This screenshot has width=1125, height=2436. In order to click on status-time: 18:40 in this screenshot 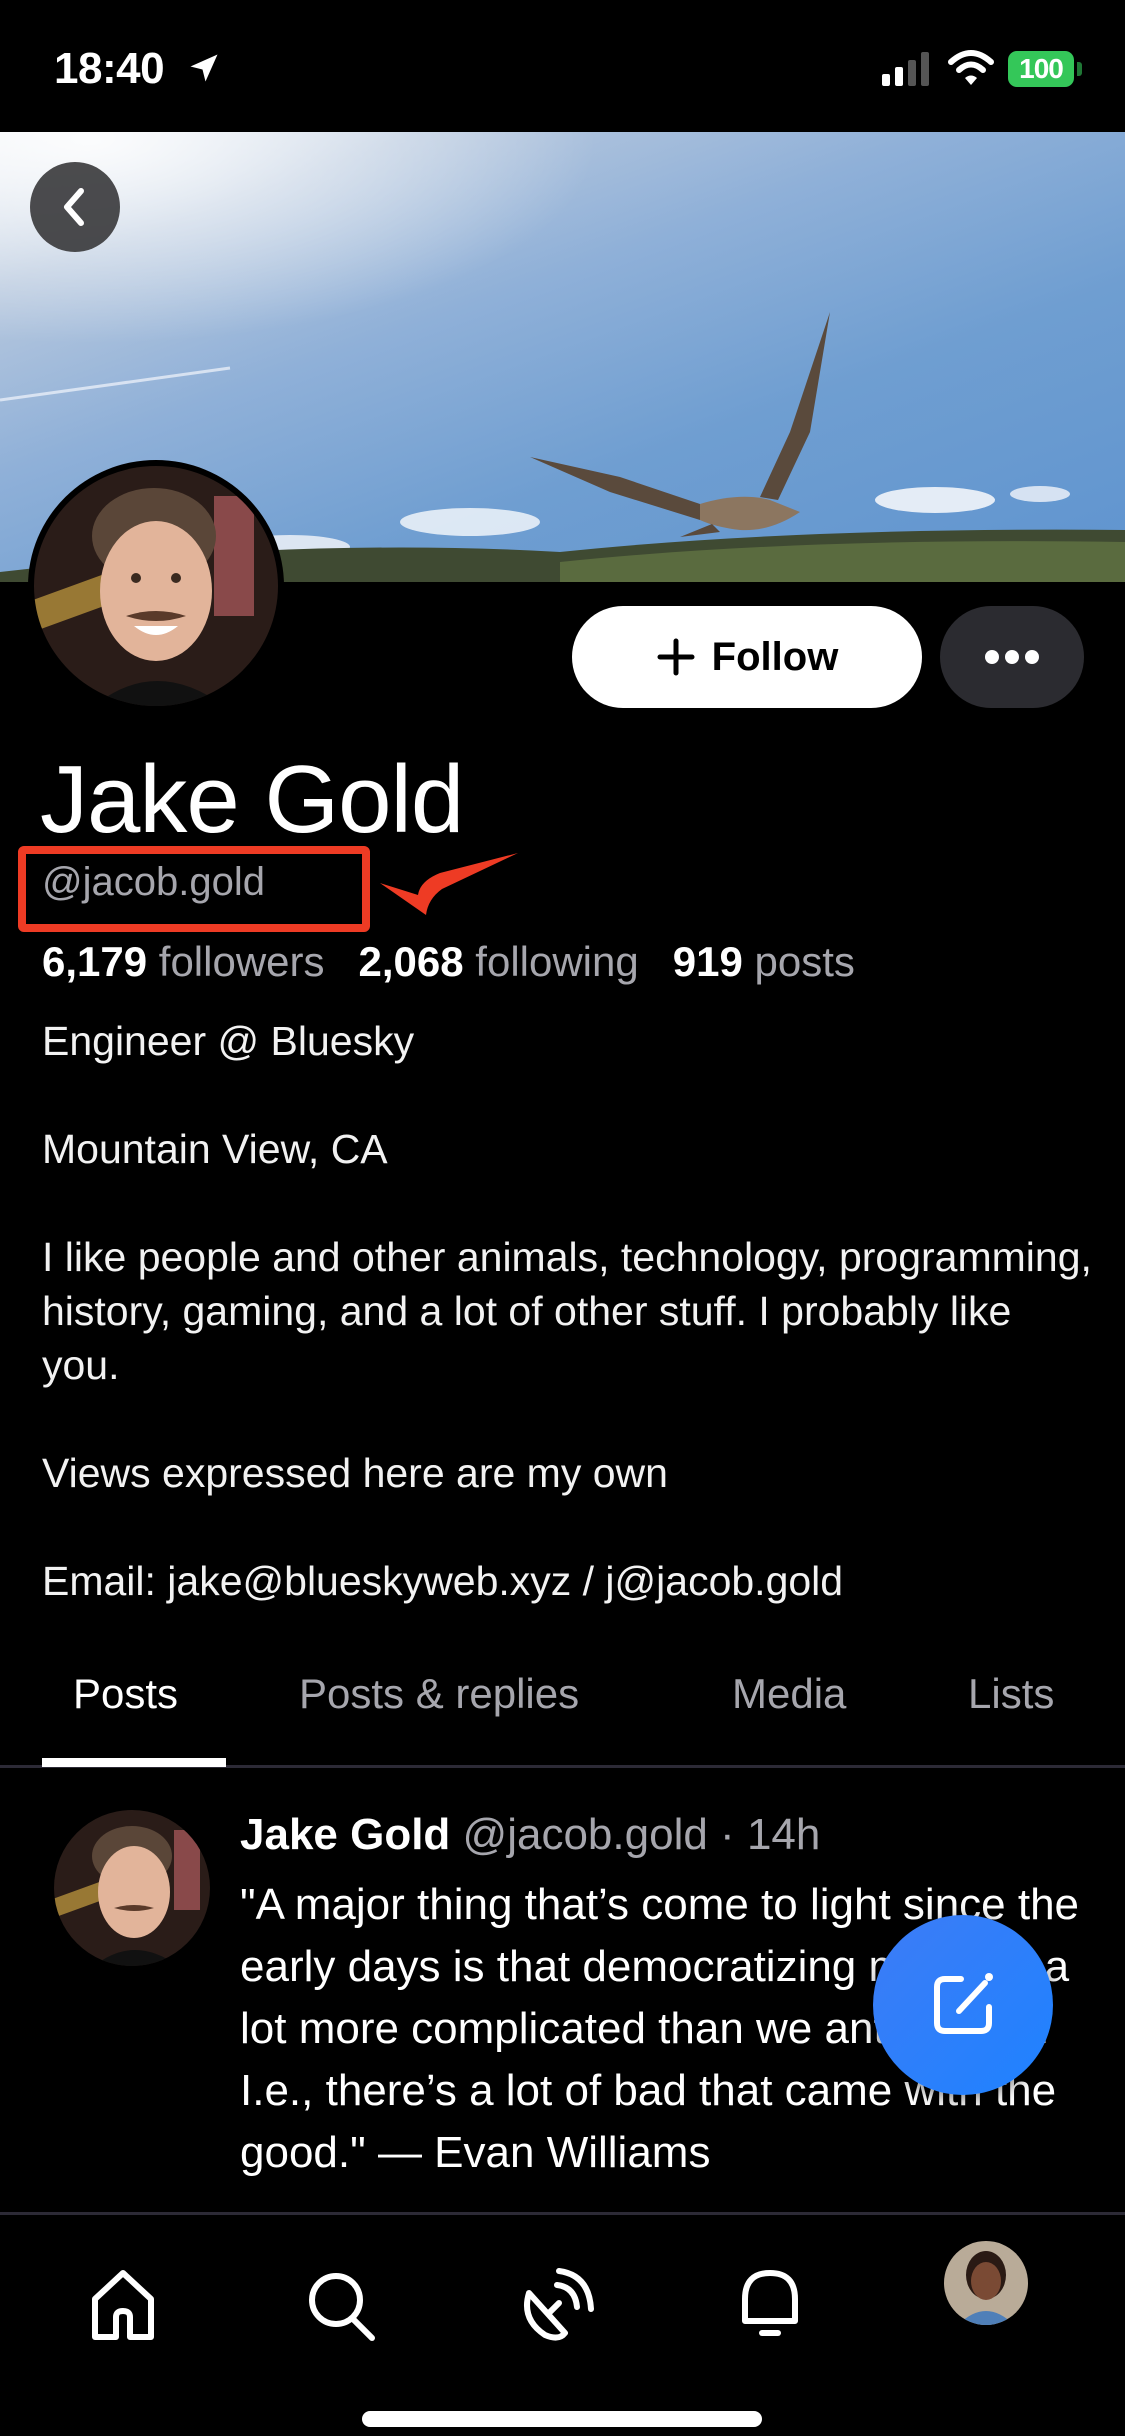, I will do `click(109, 68)`.